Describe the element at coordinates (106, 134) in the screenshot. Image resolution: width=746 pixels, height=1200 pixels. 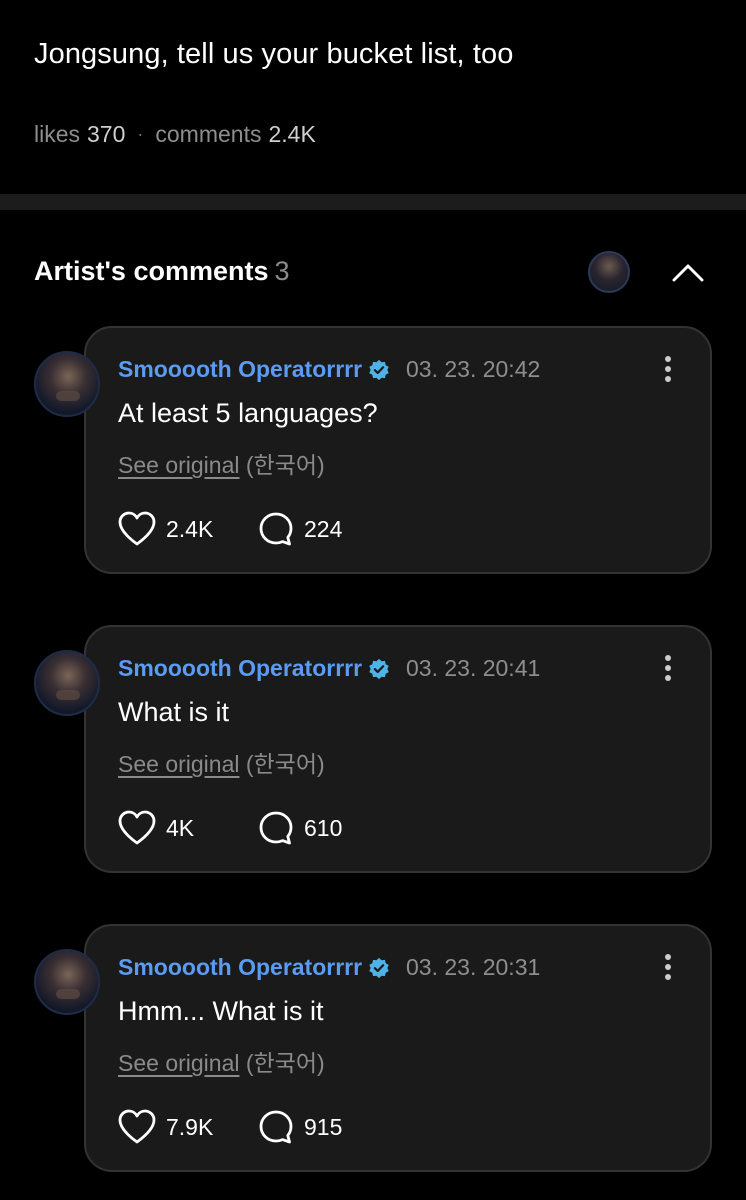
I see `likes-count: 370` at that location.